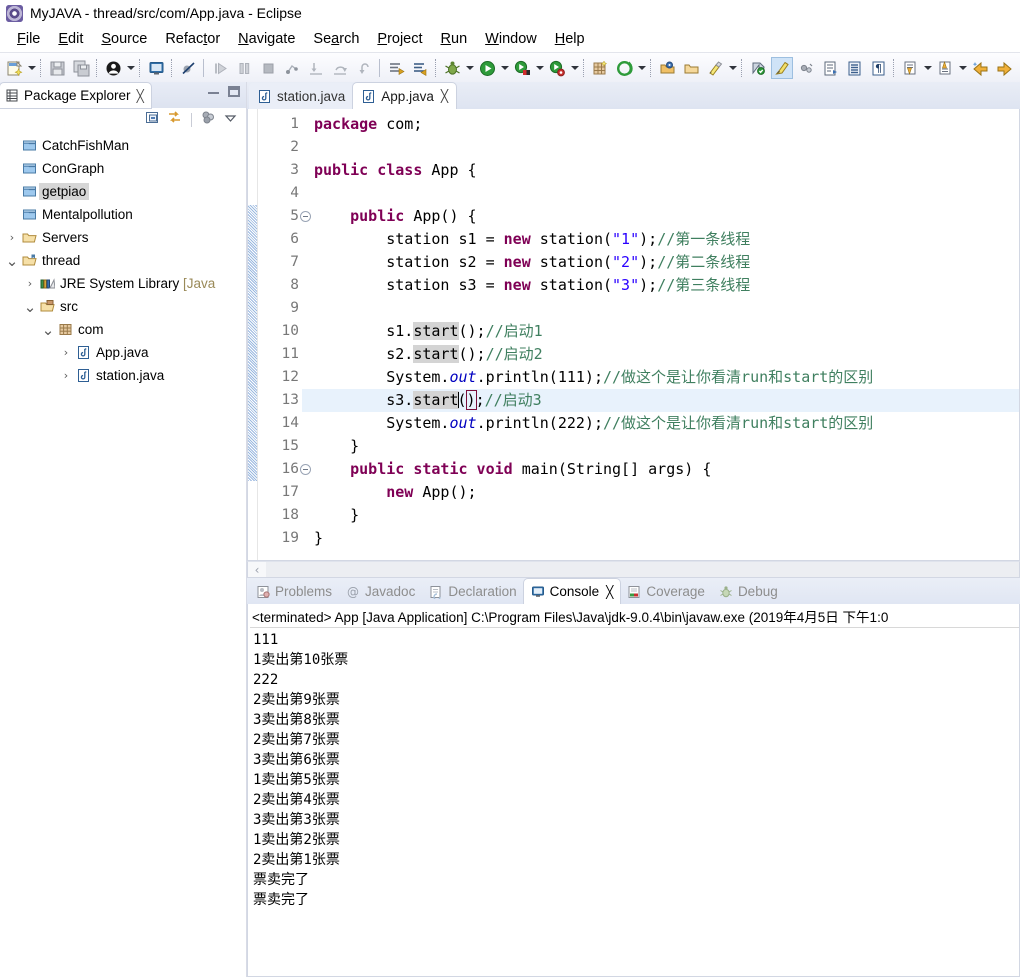 The width and height of the screenshot is (1020, 977). I want to click on maximize-icon, so click(234, 91).